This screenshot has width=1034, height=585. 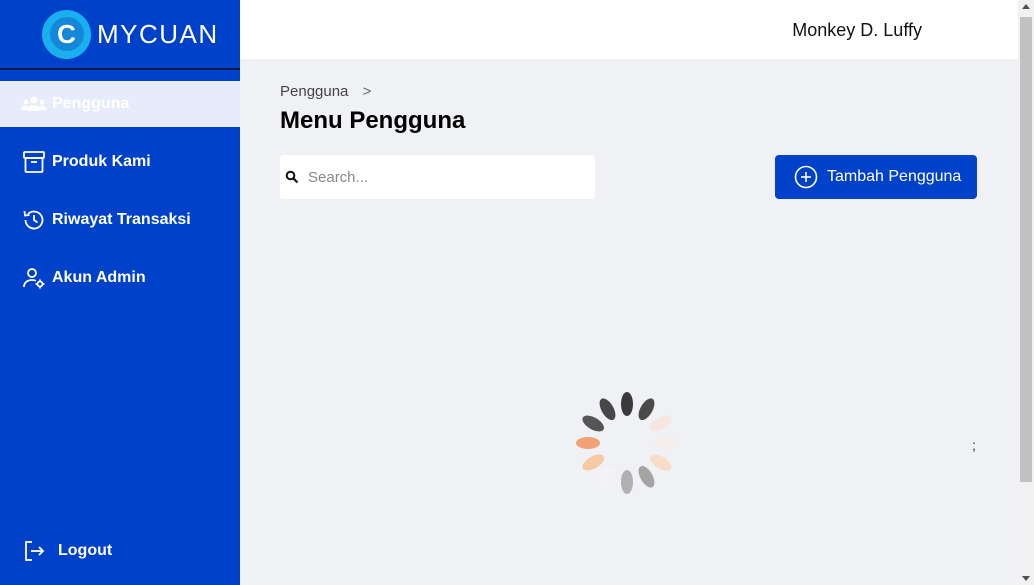 I want to click on add-user-button: Tambah Pengguna, so click(x=876, y=177).